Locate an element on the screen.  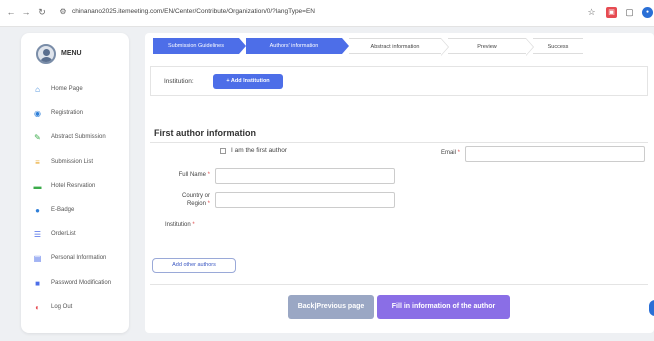
menu-title: MENU is located at coordinates (71, 53).